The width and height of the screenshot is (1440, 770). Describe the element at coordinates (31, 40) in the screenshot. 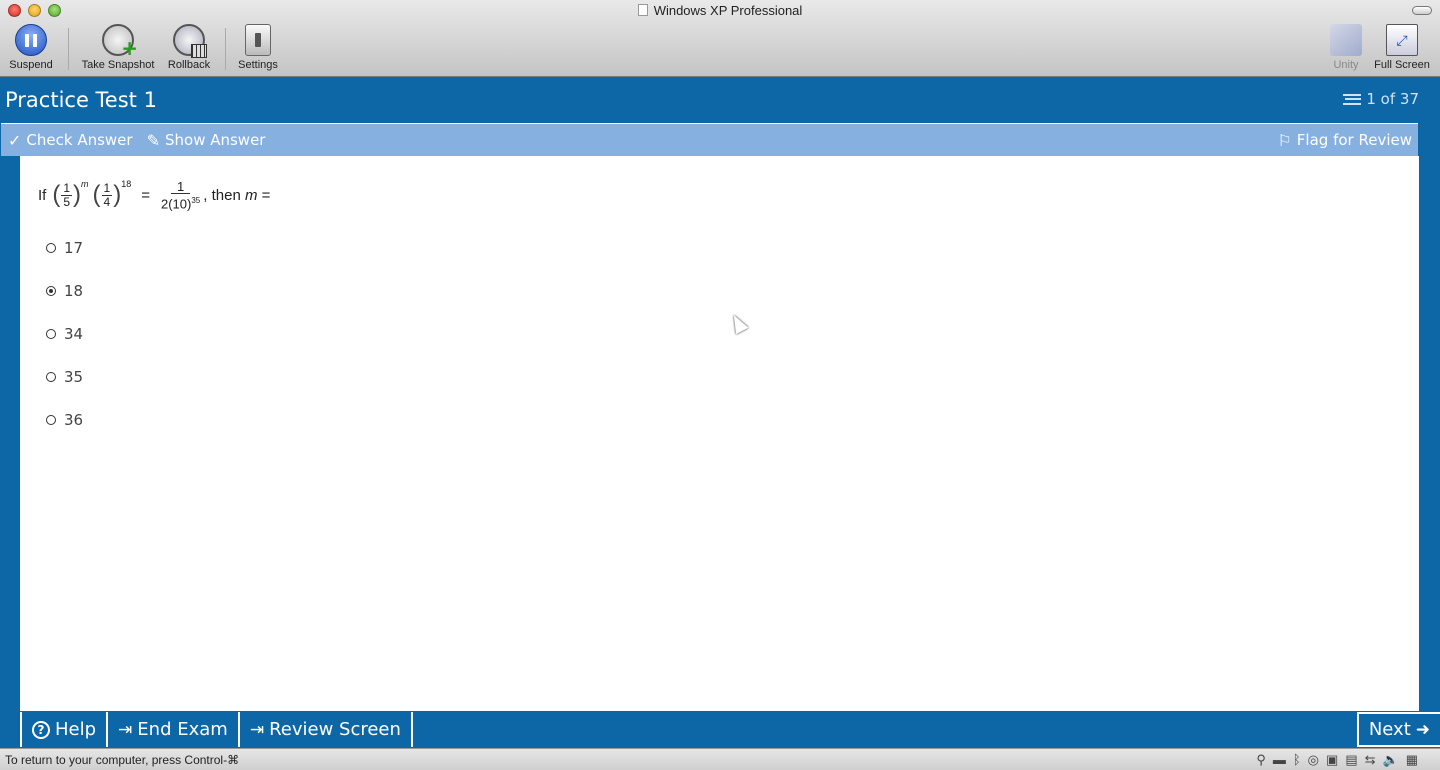

I see `pause-icon` at that location.